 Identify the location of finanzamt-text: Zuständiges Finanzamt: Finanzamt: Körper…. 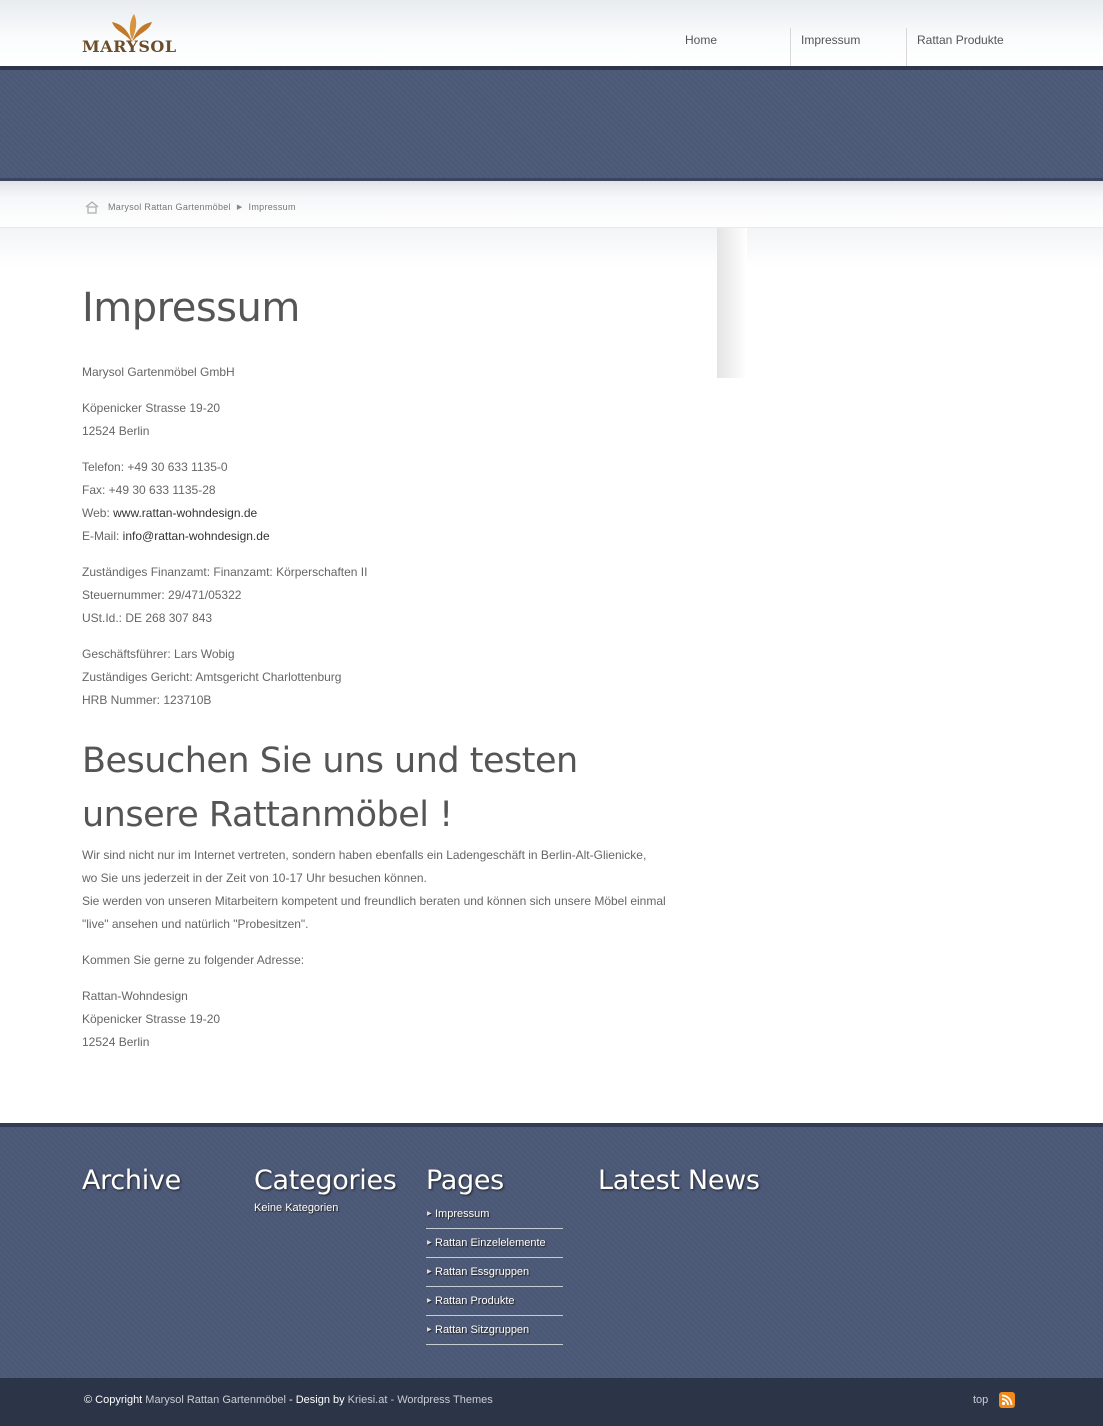
(225, 572).